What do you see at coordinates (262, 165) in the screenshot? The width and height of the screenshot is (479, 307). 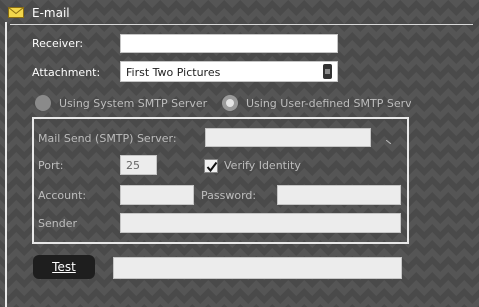 I see `verify-identity-label: Verify Identity` at bounding box center [262, 165].